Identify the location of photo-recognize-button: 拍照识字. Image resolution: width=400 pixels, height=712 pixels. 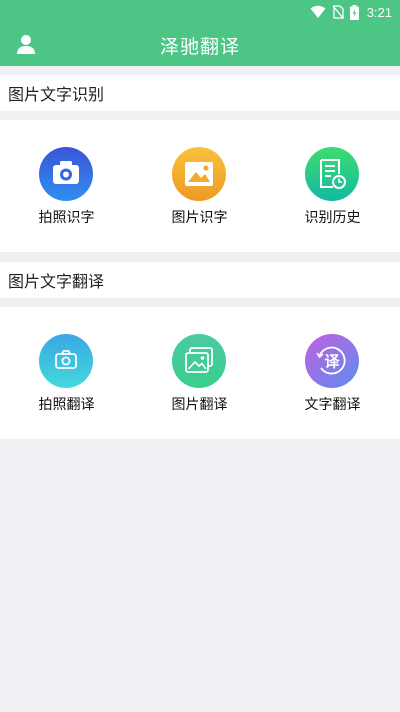
(66, 186).